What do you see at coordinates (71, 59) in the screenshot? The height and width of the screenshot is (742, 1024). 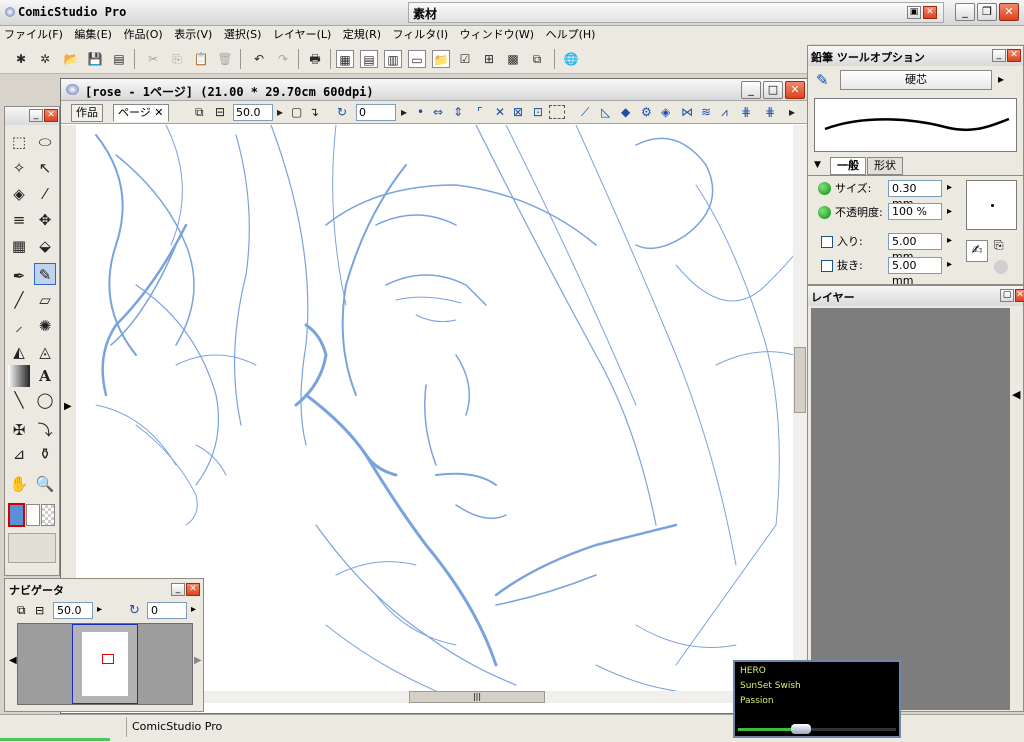 I see `open-icon: 📂` at bounding box center [71, 59].